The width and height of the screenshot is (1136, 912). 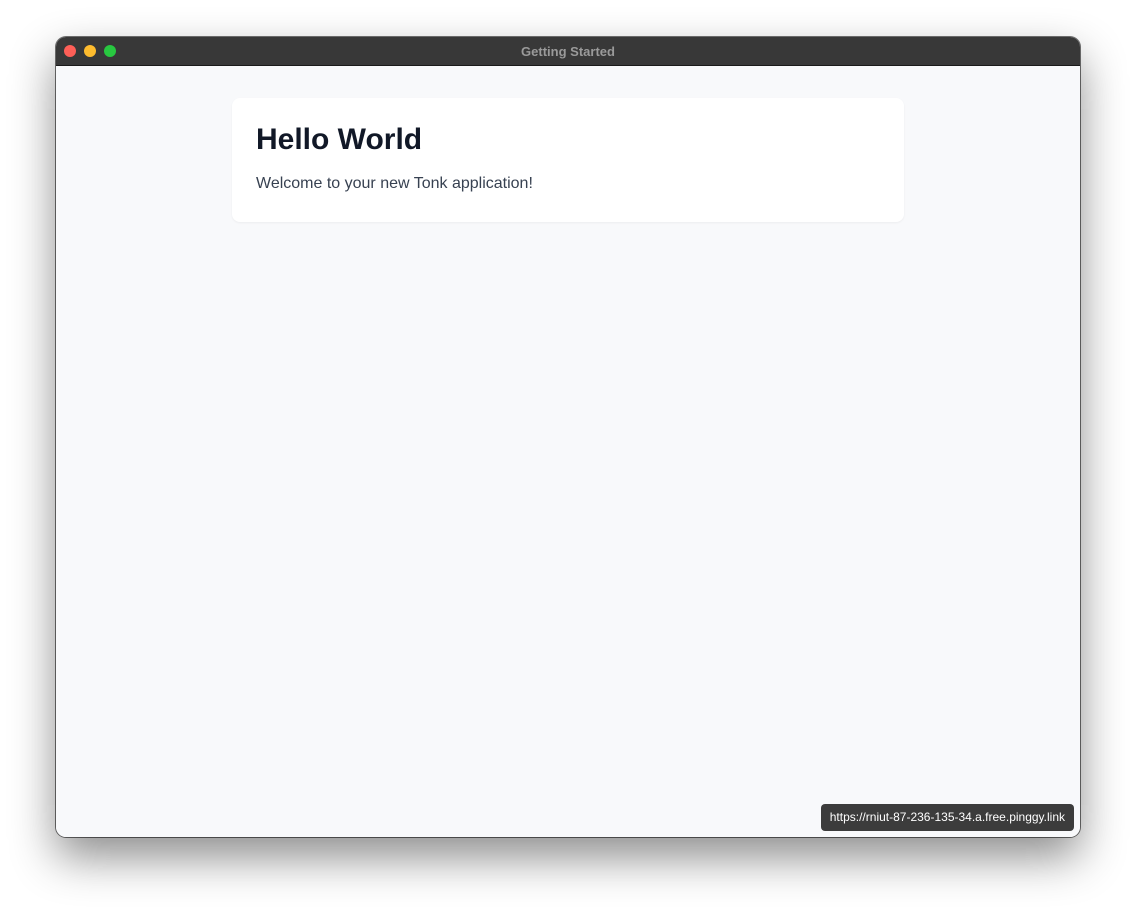 I want to click on welcome-message: Welcome to your new Tonk application!, so click(x=394, y=183).